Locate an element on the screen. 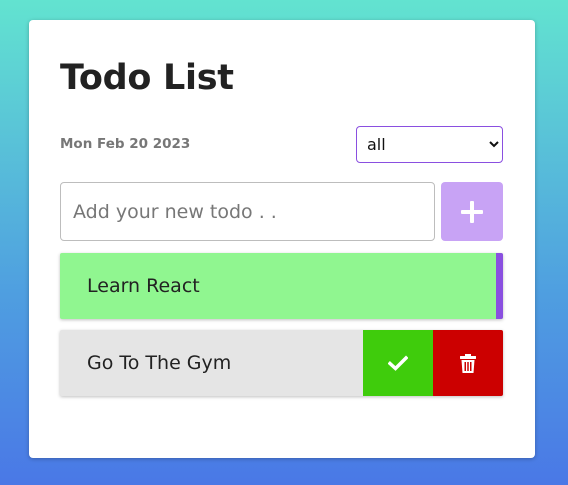 The height and width of the screenshot is (485, 568). page-title: Todo List is located at coordinates (147, 78).